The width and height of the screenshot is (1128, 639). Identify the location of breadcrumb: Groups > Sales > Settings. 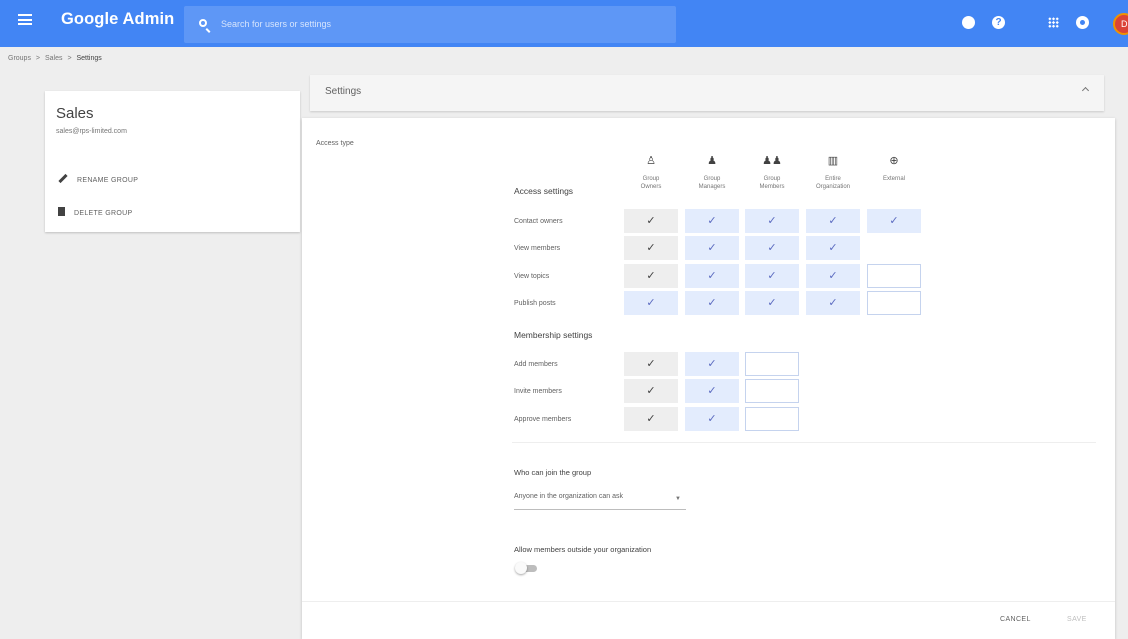
(56, 58).